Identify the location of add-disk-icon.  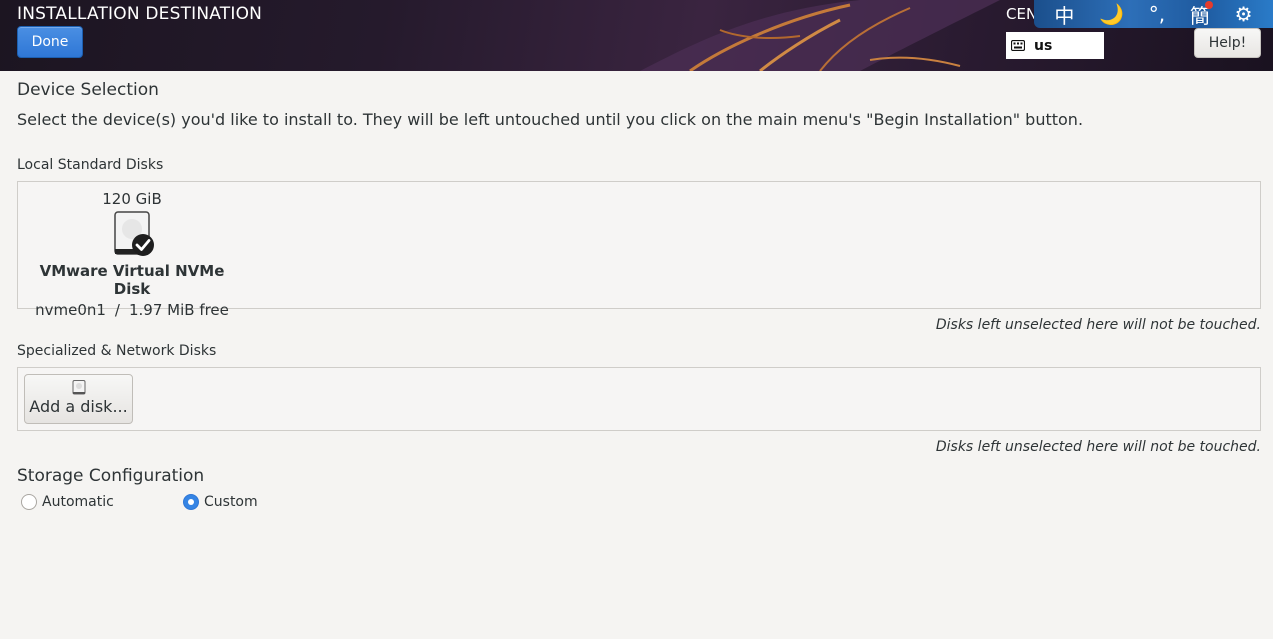
(78, 387).